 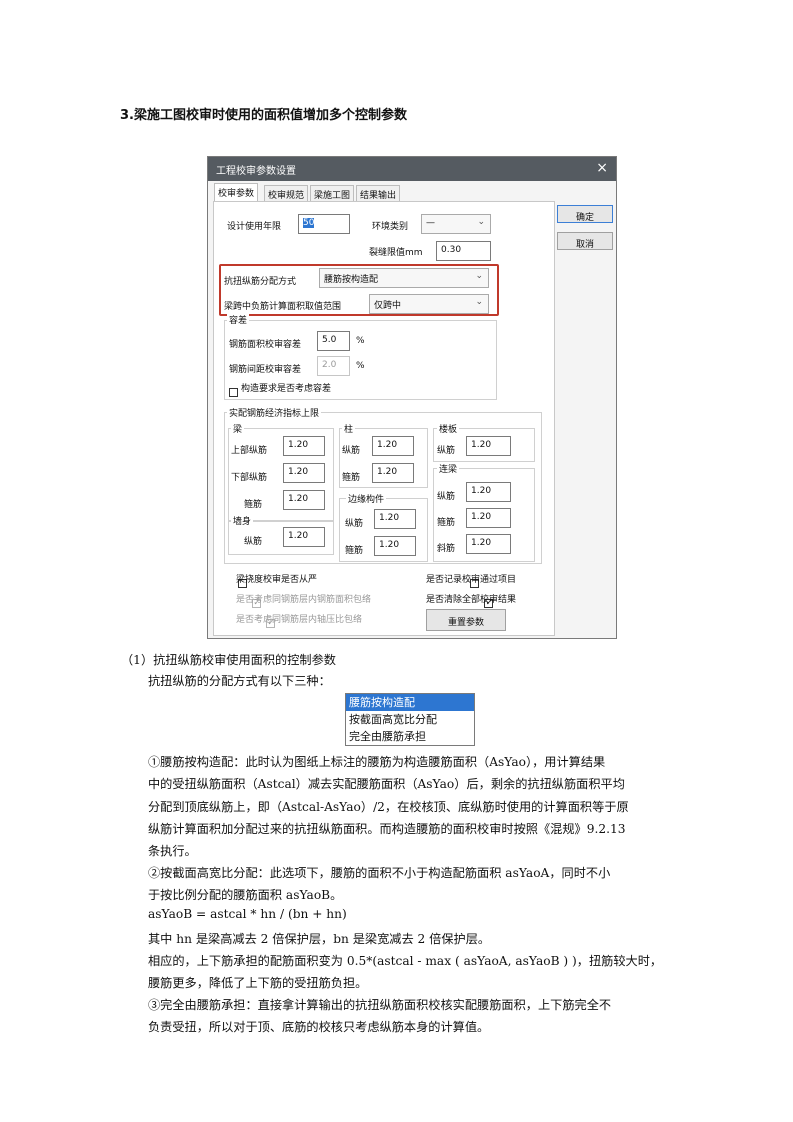 What do you see at coordinates (404, 278) in the screenshot?
I see `torsion-method-select: 腰筋按构造配 ⌄` at bounding box center [404, 278].